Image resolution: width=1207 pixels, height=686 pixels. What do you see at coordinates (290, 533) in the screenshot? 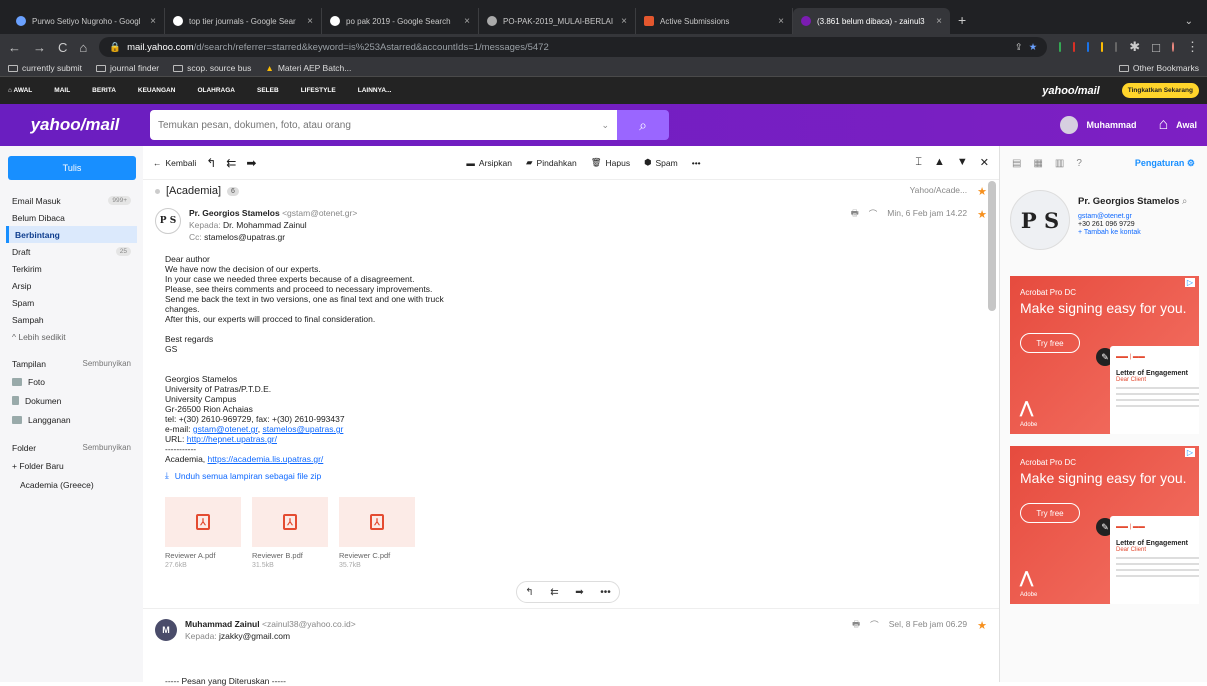
I see `attachment: ⅄ Reviewer B.pdf 31.5kB` at bounding box center [290, 533].